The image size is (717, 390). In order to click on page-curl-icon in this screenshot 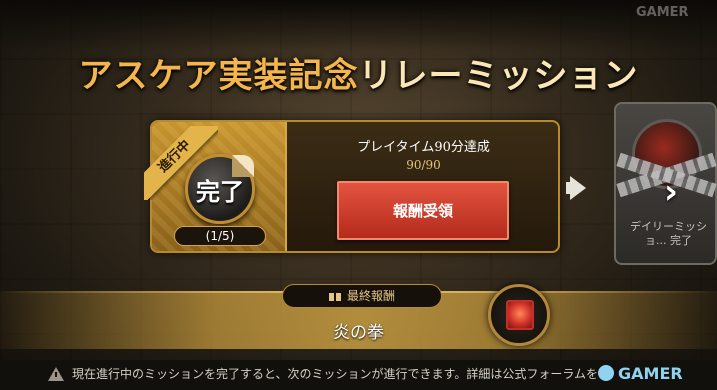, I will do `click(243, 166)`.